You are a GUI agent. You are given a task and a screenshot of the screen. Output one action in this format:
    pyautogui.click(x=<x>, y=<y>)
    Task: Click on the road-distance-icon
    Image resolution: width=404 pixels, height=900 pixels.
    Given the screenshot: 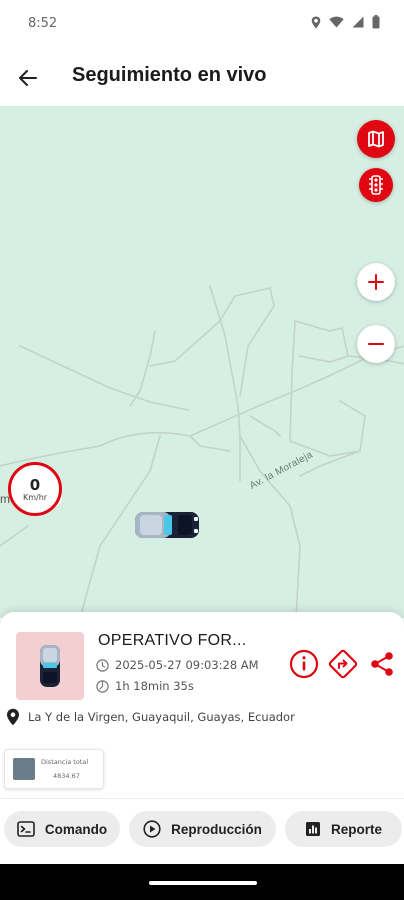 What is the action you would take?
    pyautogui.click(x=24, y=769)
    